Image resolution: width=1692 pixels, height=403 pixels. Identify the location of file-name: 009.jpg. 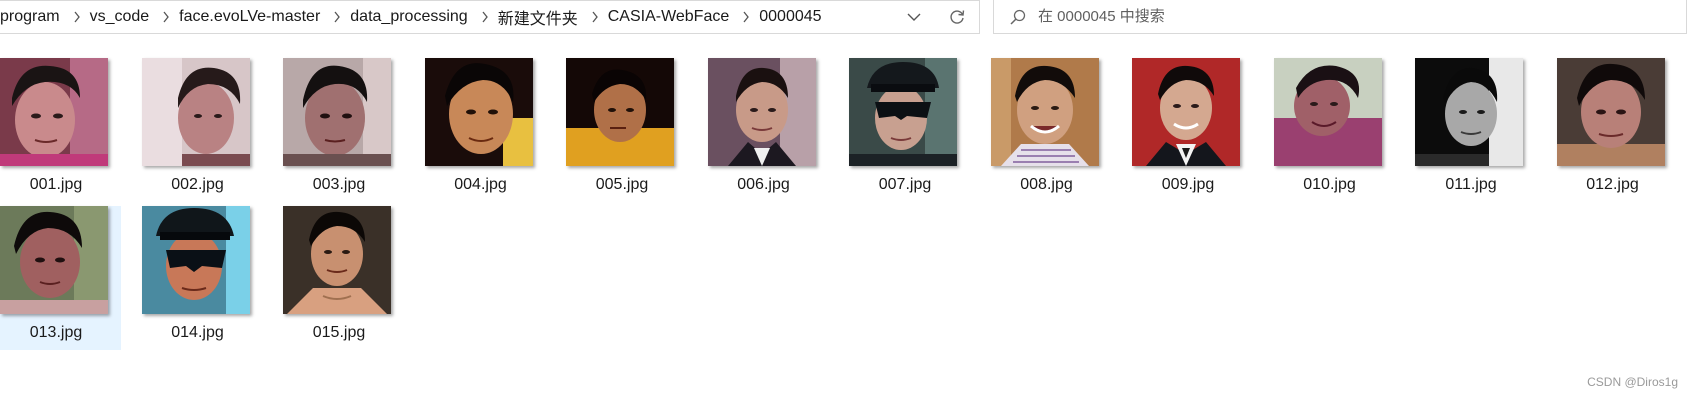
(1188, 184).